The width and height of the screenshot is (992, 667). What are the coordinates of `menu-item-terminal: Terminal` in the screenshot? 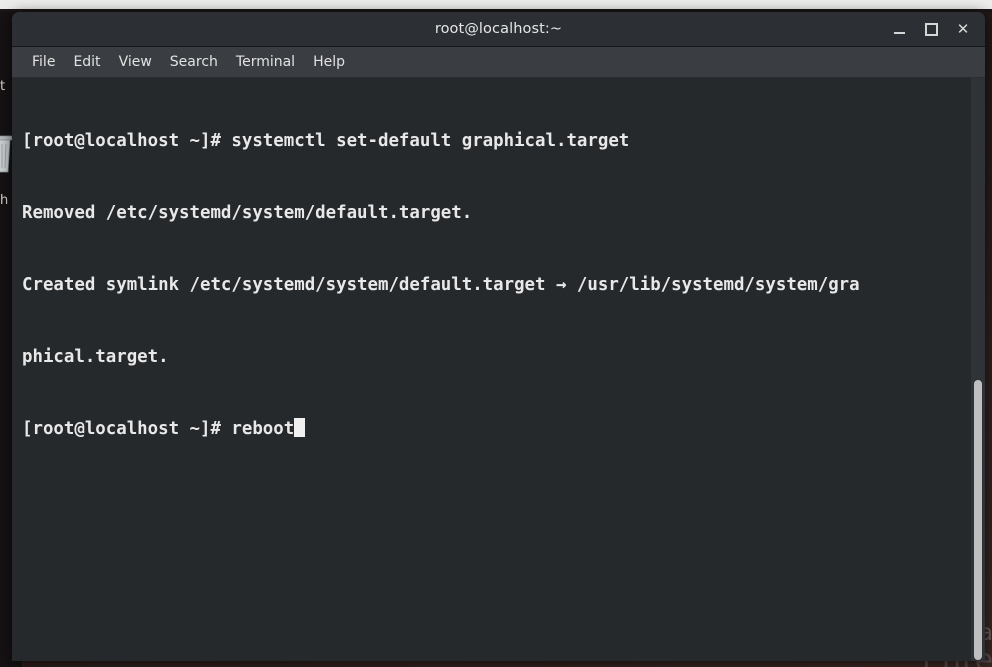 It's located at (265, 62).